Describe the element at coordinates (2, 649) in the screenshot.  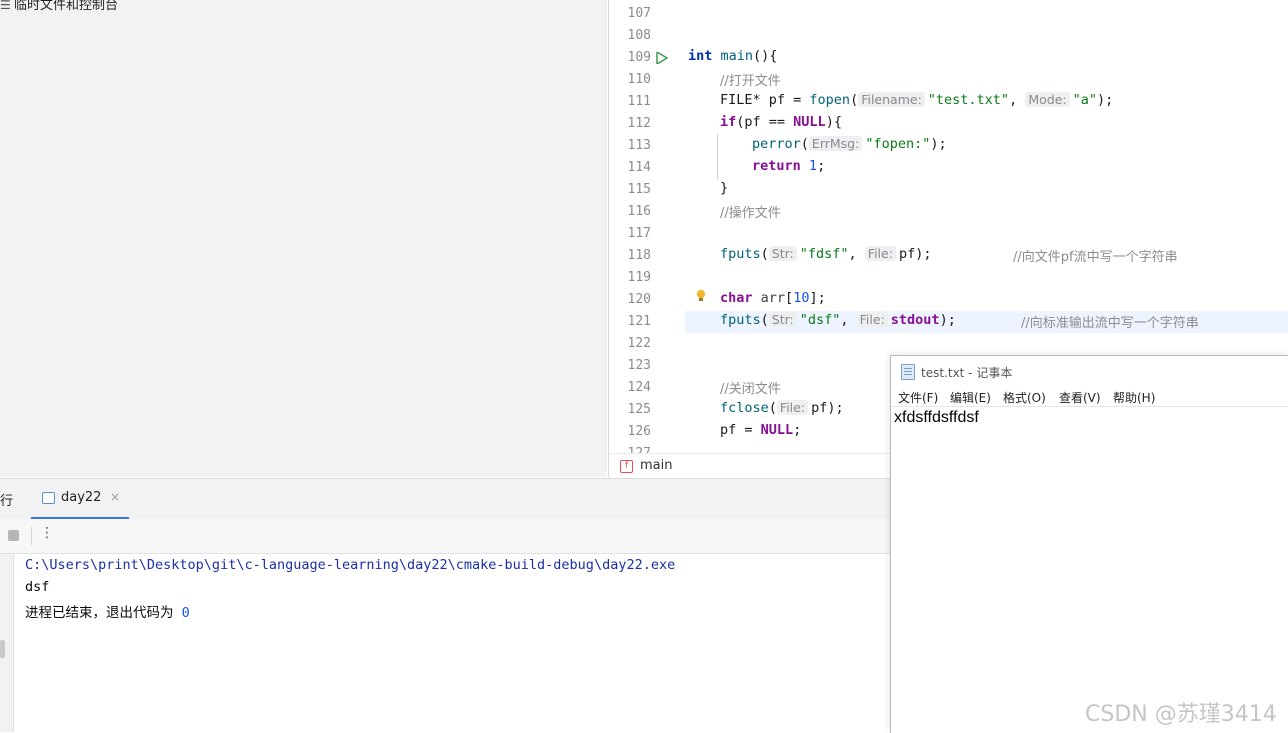
I see `strip-handle` at that location.